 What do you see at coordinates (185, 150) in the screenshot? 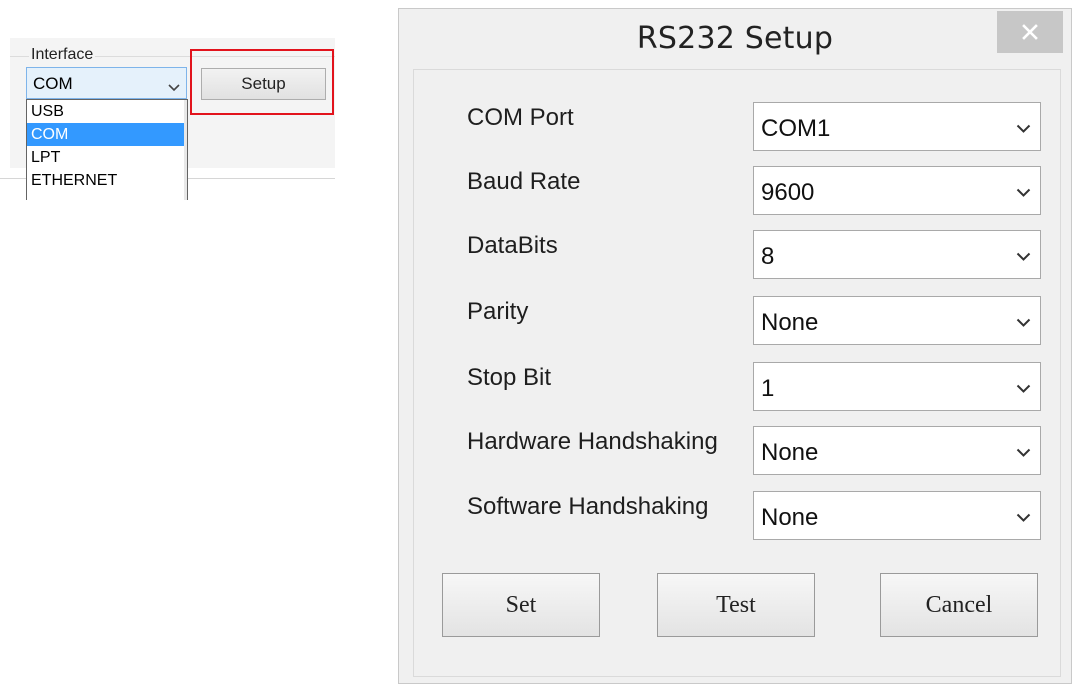
I see `dropdown-scrollbar` at bounding box center [185, 150].